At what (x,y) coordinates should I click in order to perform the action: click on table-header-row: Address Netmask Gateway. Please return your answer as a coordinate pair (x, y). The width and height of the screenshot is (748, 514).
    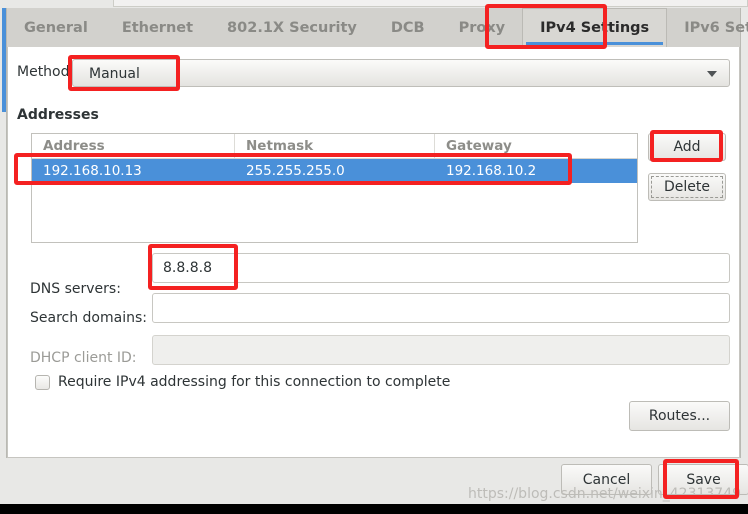
    Looking at the image, I should click on (334, 146).